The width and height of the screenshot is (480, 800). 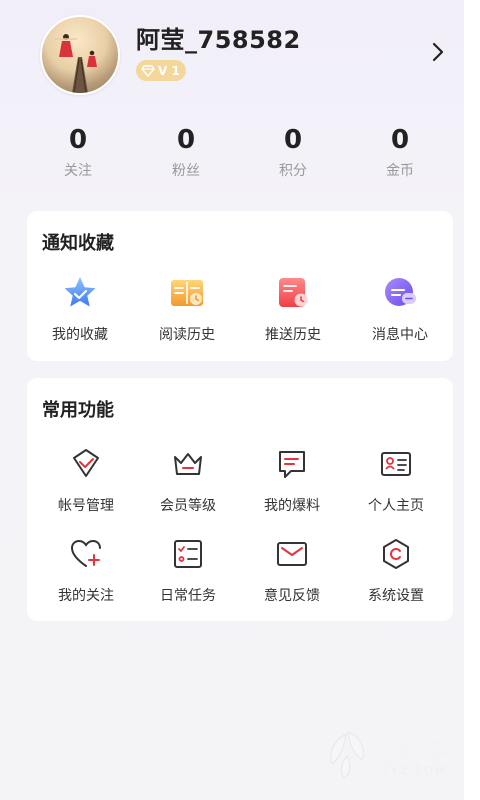 I want to click on calendar-clock-icon, so click(x=293, y=292).